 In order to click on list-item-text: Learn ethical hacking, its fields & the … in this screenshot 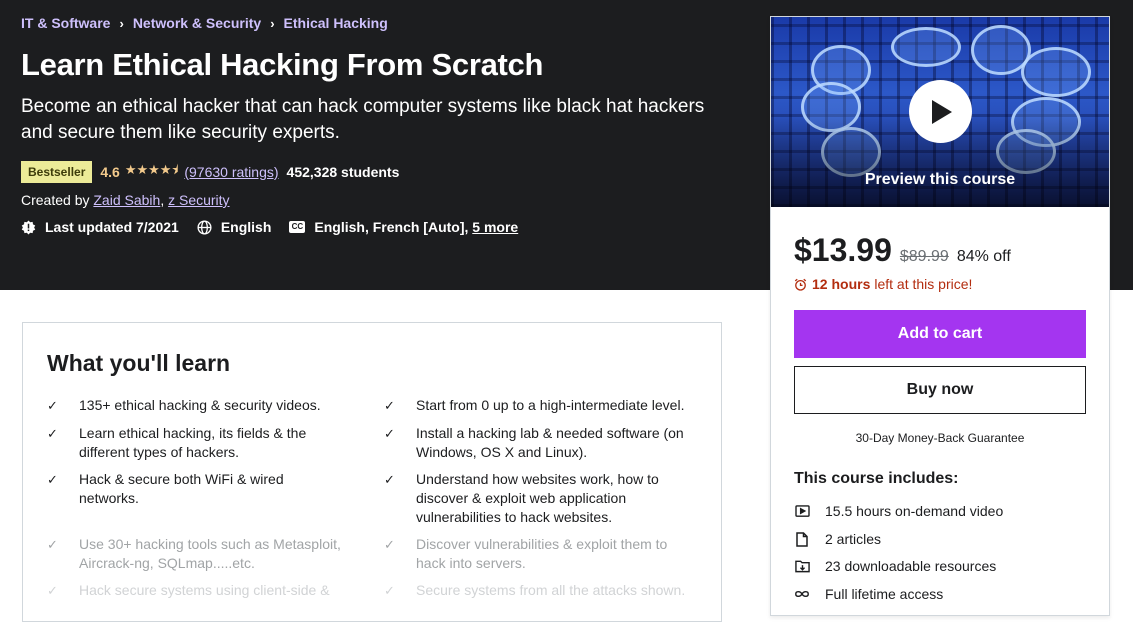, I will do `click(193, 442)`.